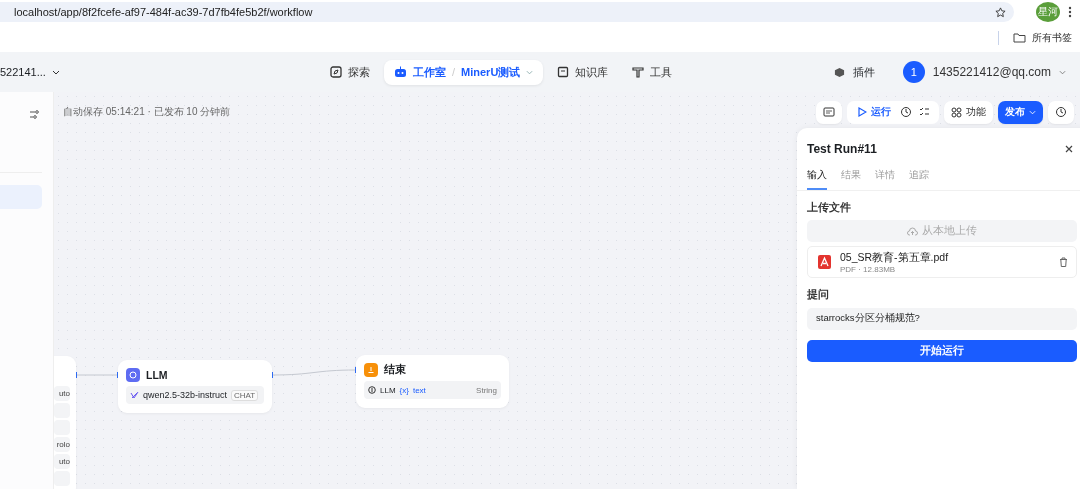 The height and width of the screenshot is (489, 1080). What do you see at coordinates (157, 375) in the screenshot?
I see `node-title: LLM` at bounding box center [157, 375].